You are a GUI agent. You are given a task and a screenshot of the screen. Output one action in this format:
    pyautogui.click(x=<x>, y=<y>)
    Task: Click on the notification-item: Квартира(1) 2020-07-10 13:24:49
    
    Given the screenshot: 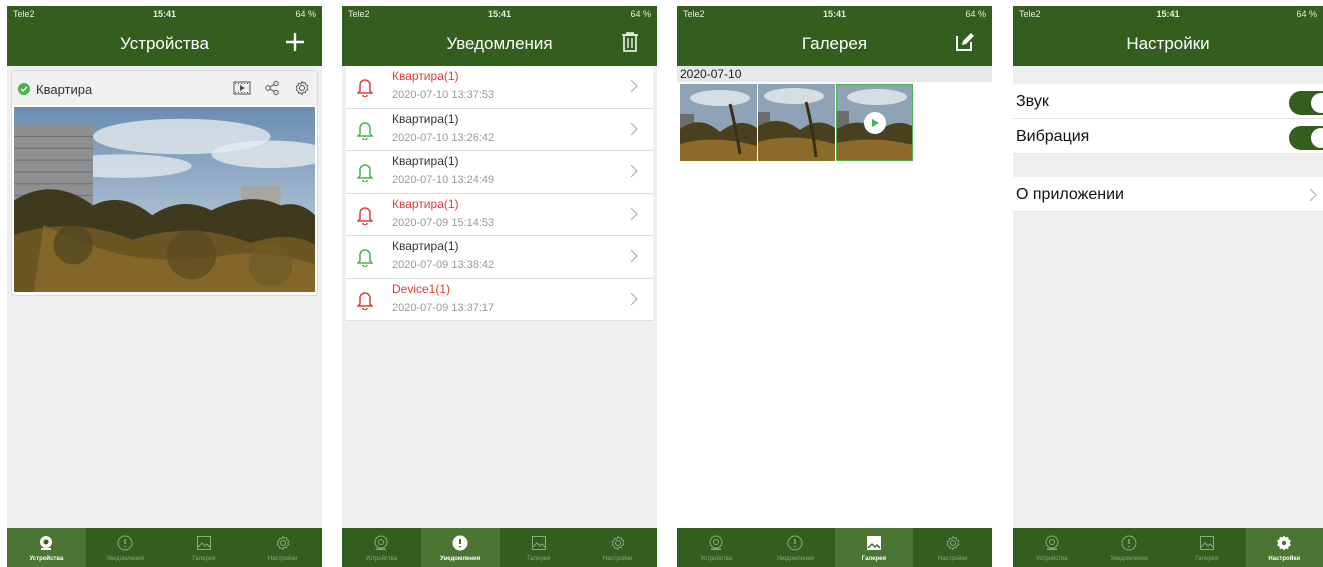 What is the action you would take?
    pyautogui.click(x=499, y=172)
    